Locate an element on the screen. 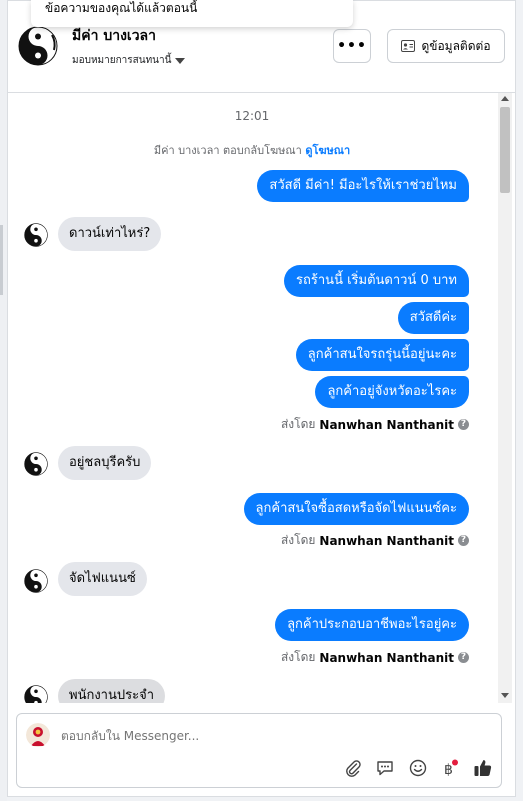  contact-name: มีค่า บางเวลา is located at coordinates (114, 36).